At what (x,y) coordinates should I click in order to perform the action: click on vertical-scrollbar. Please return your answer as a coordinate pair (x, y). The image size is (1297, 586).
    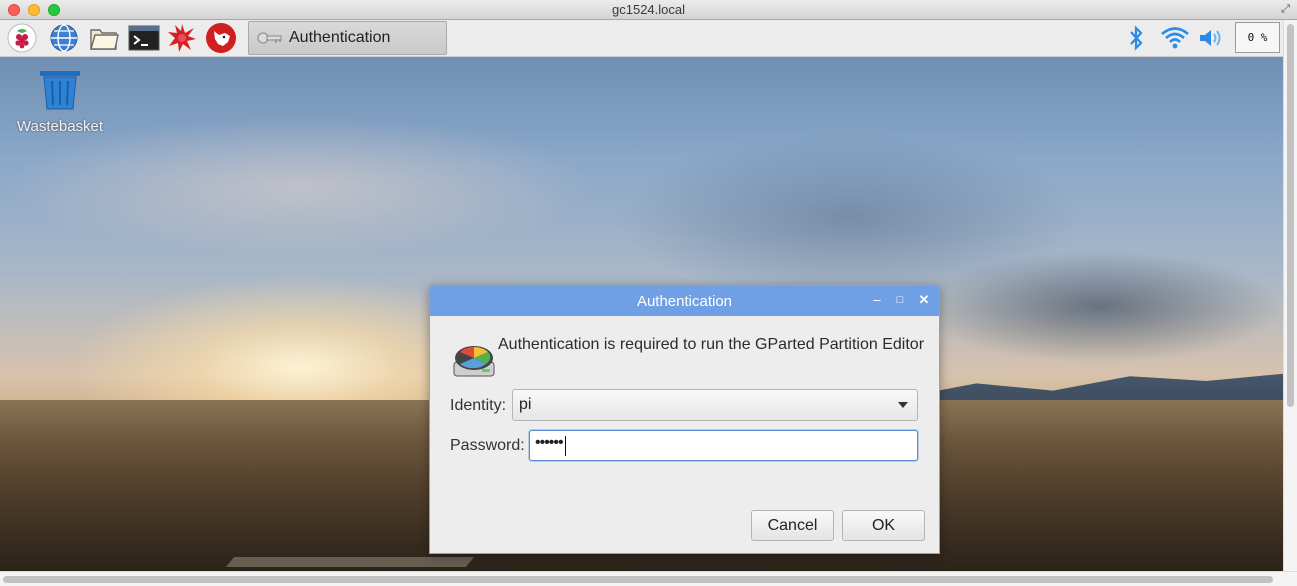
    Looking at the image, I should click on (1290, 295).